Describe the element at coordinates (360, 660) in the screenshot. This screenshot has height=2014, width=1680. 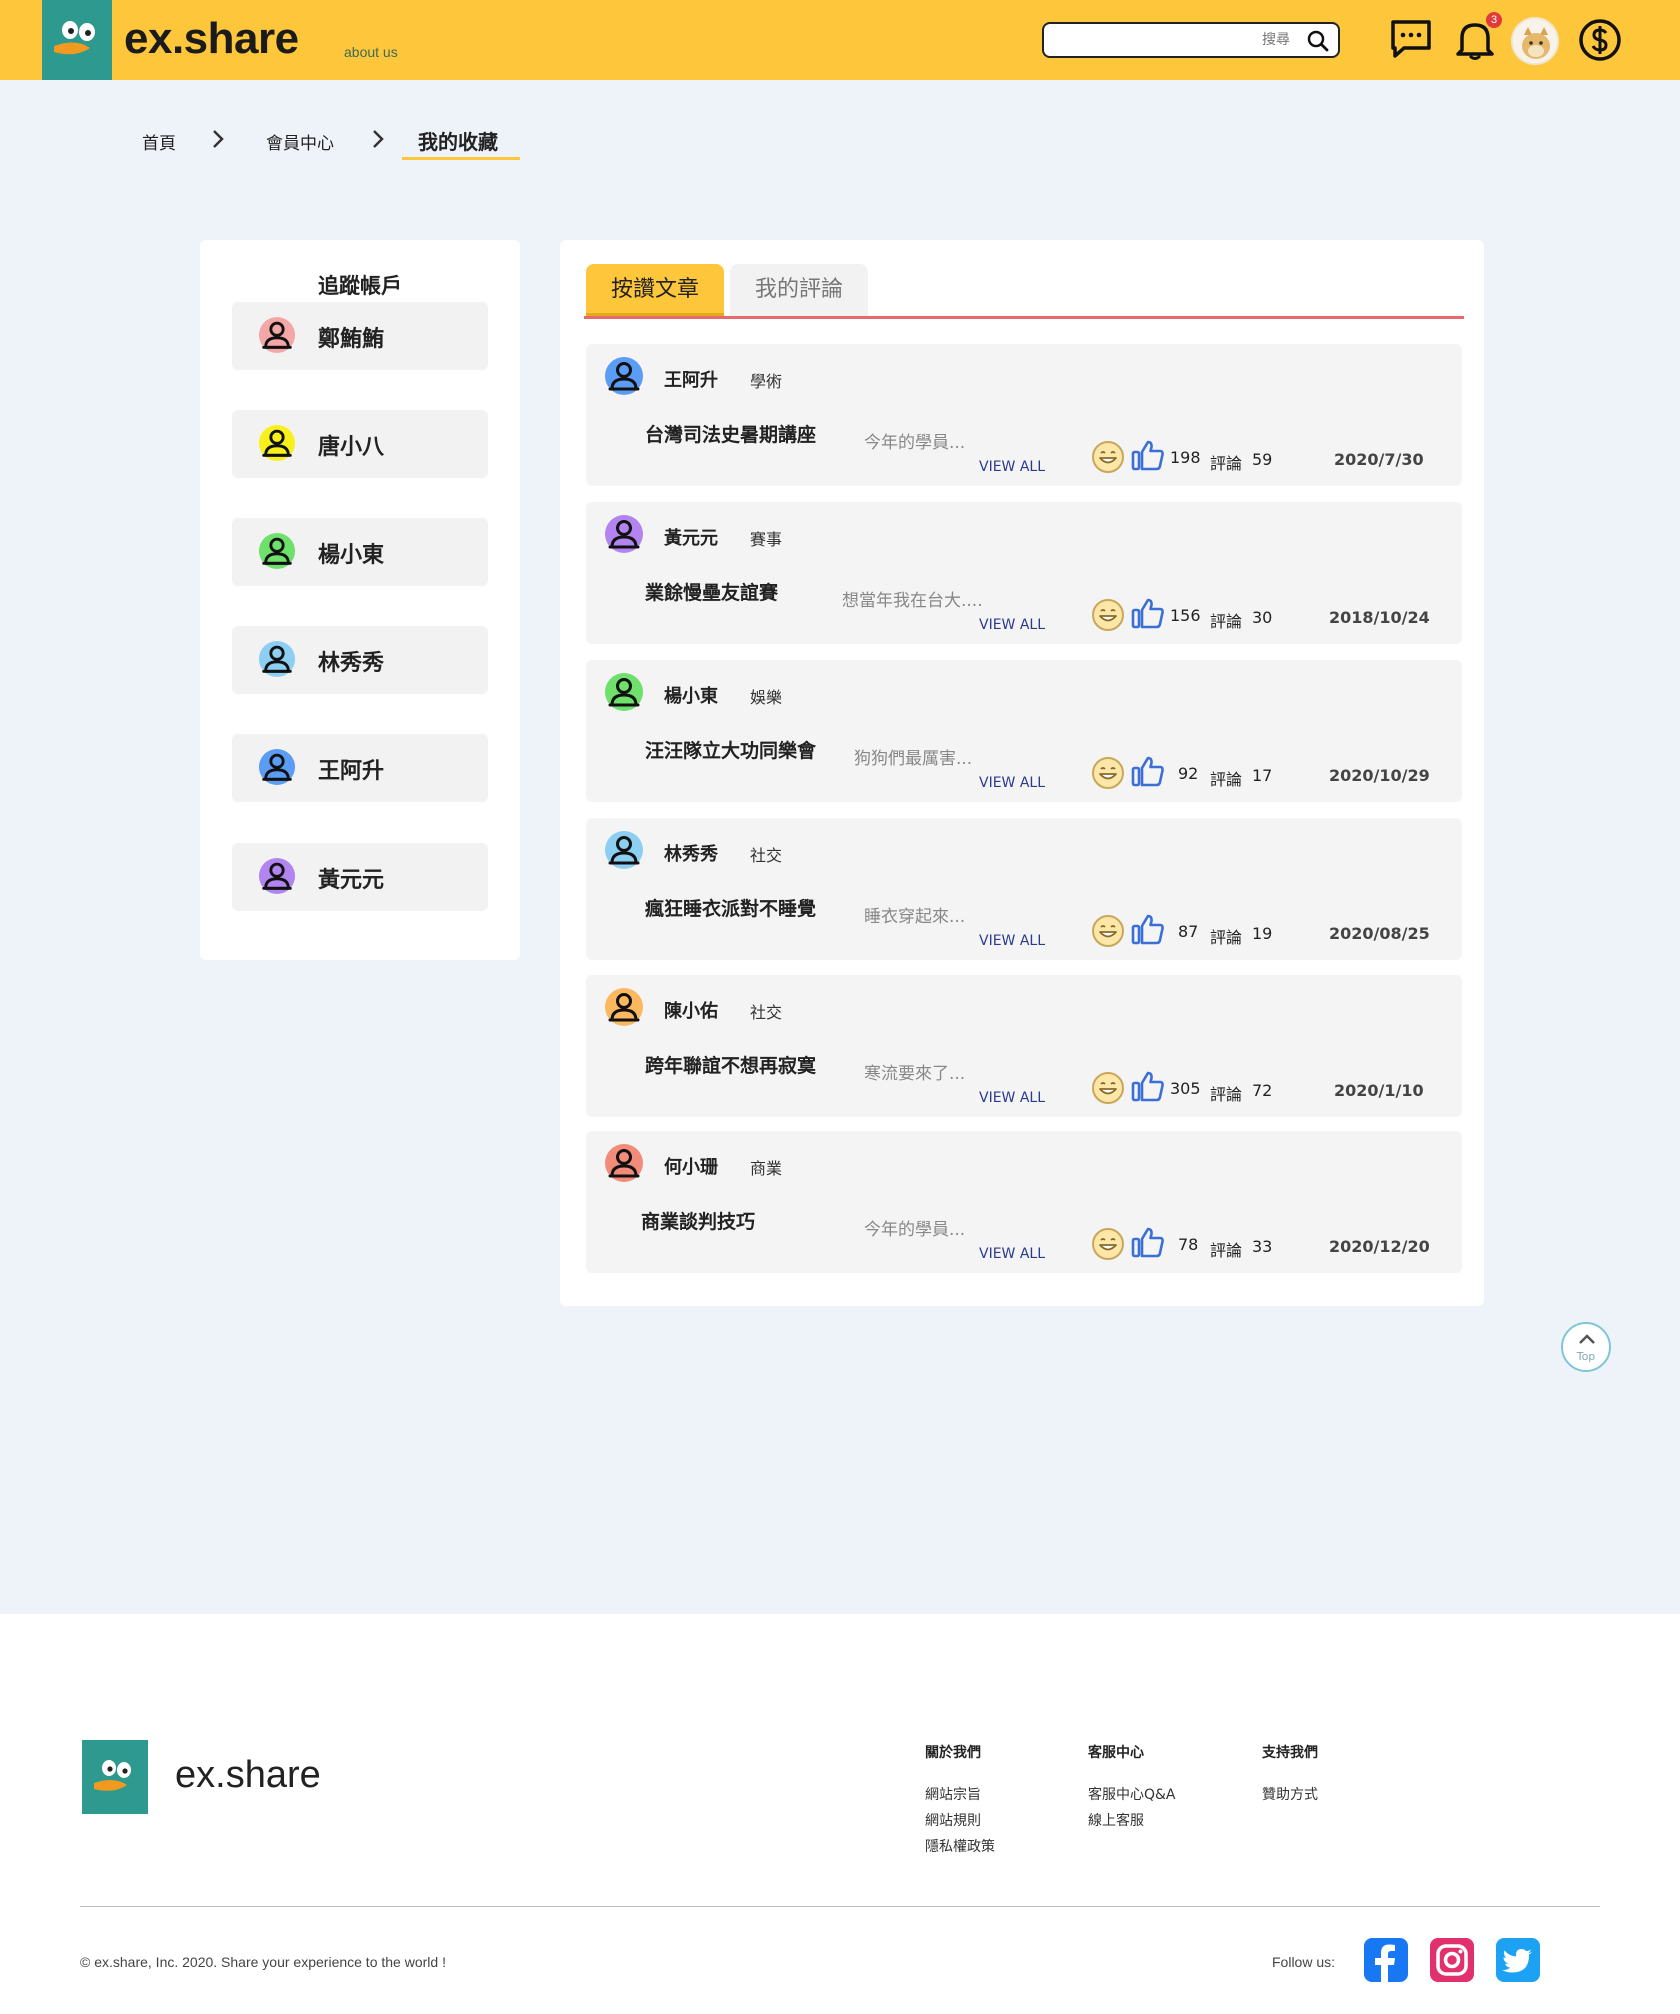
I see `followed-account-item: 林秀秀` at that location.